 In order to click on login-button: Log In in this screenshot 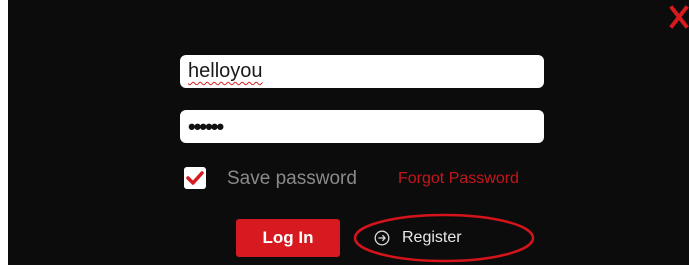, I will do `click(288, 238)`.